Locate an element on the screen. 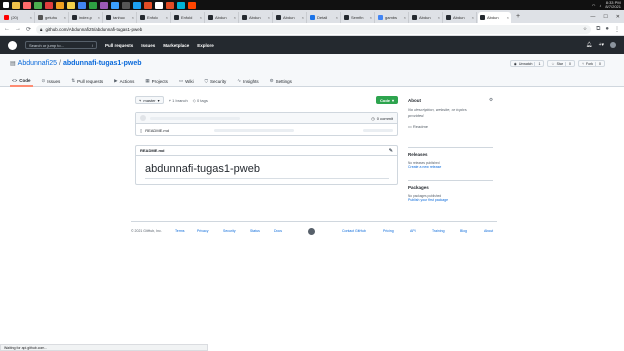 The width and height of the screenshot is (624, 351). clock: 8:33 PM 8/7/2021 is located at coordinates (613, 5).